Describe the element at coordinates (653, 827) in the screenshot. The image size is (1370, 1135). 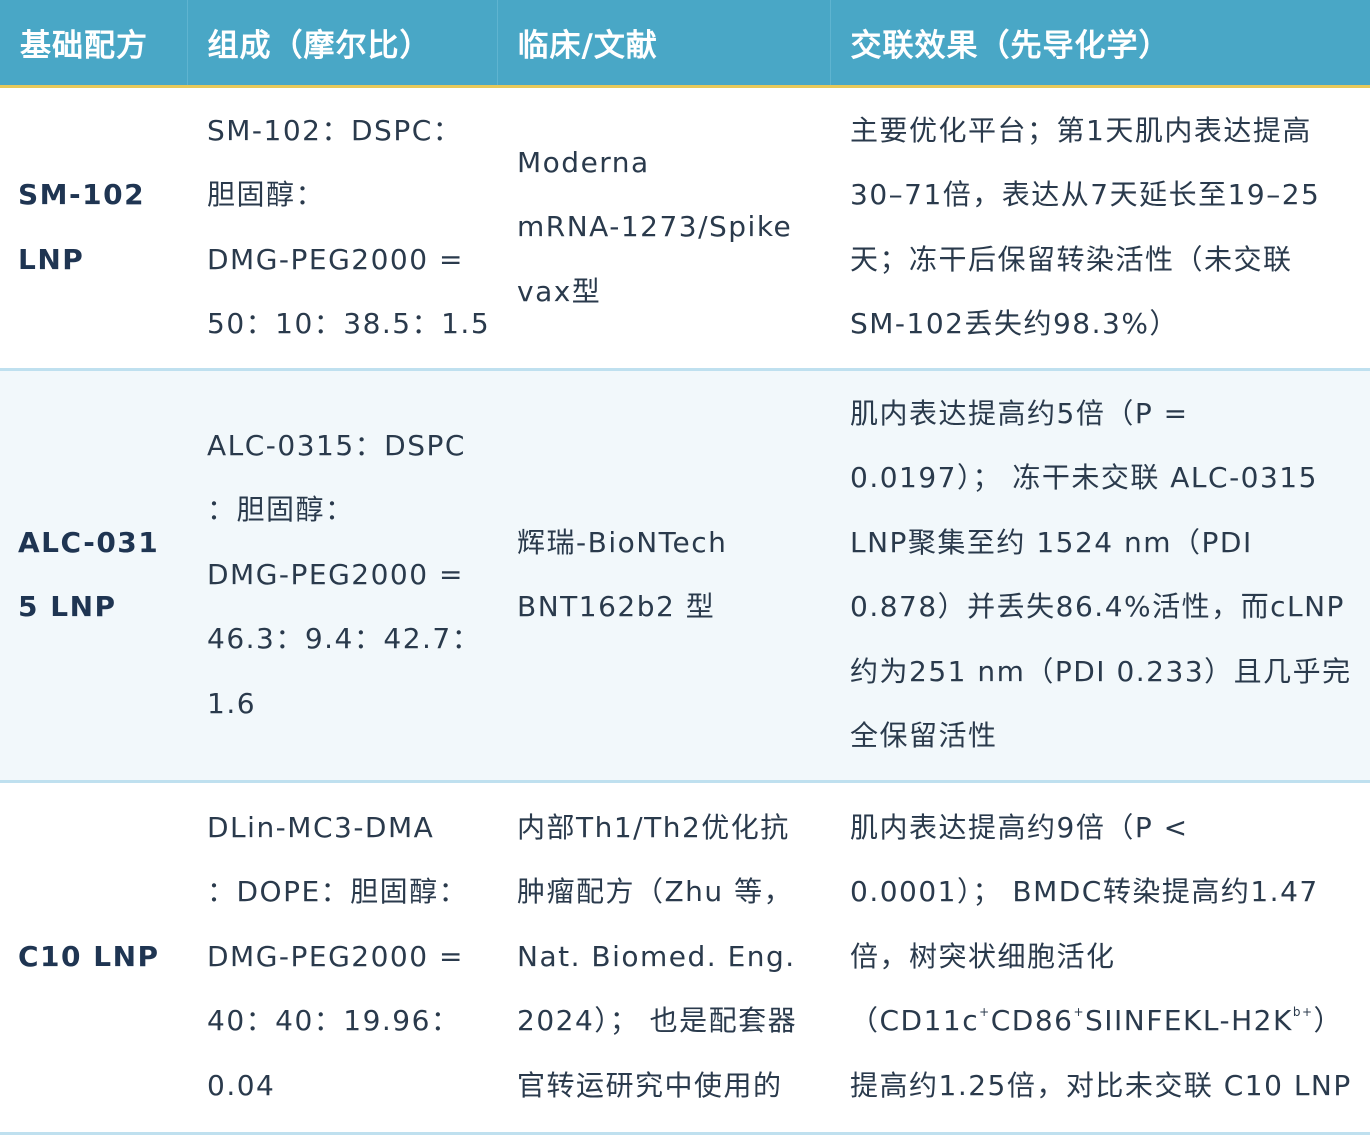
I see `clinical-line: 内部Th1/Th2优化抗` at that location.